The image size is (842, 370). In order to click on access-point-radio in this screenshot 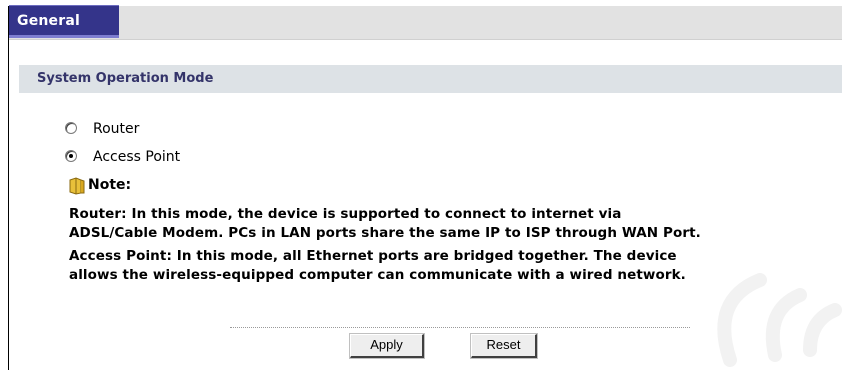, I will do `click(71, 156)`.